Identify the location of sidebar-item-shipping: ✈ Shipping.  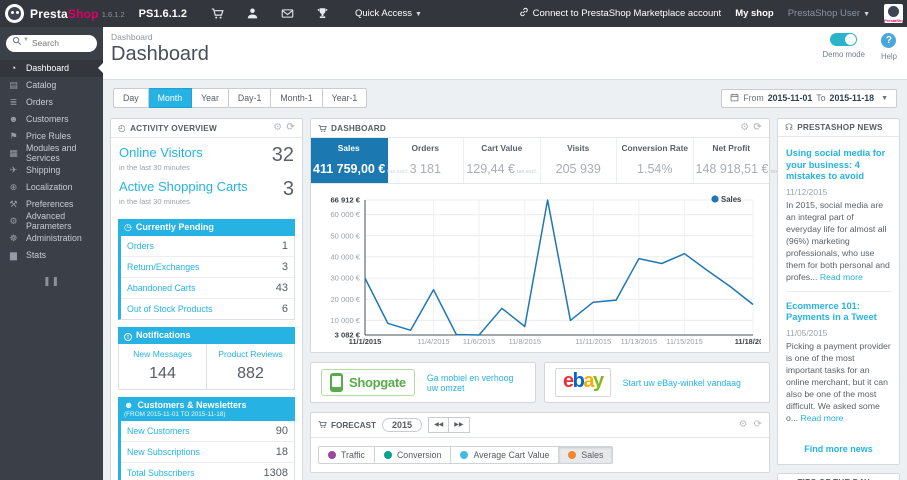
(51, 170).